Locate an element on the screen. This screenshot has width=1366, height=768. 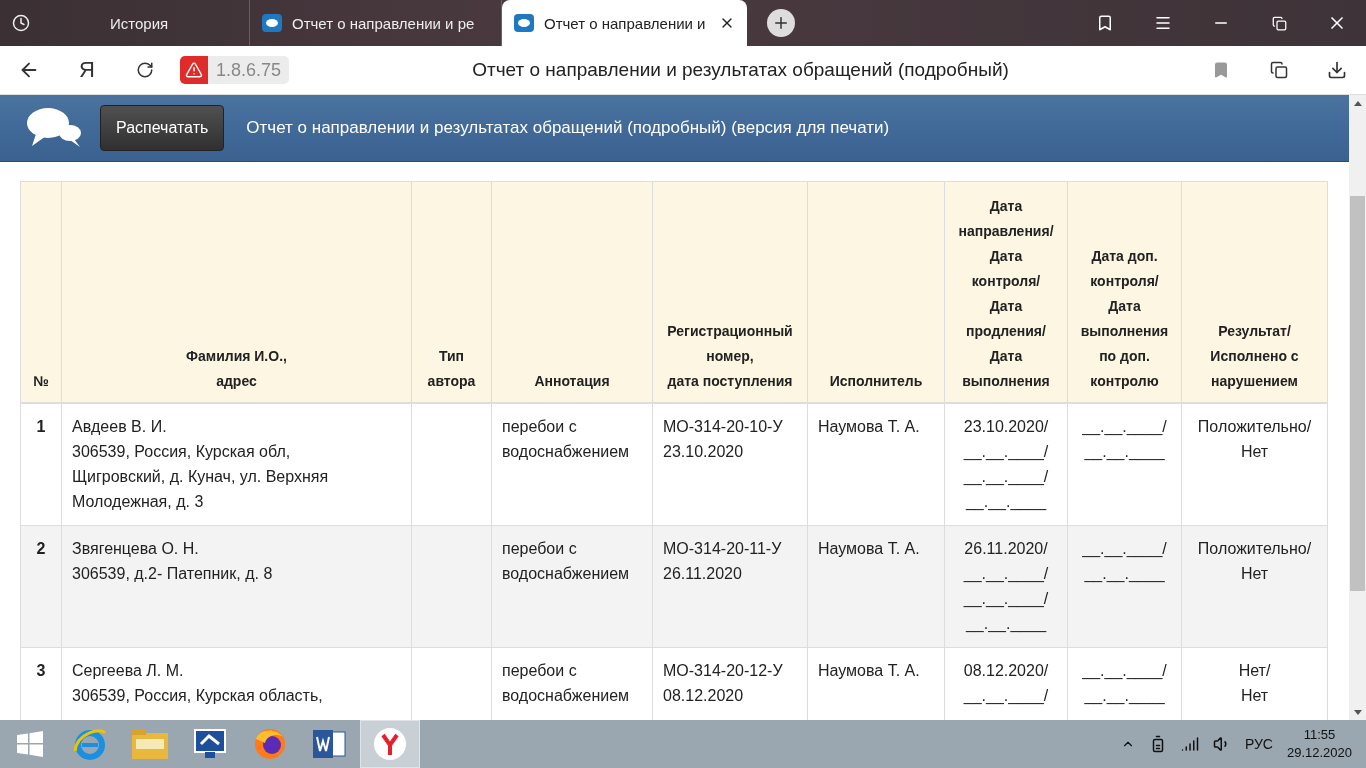
browser-tab: Отчет о направлении и is located at coordinates (624, 23).